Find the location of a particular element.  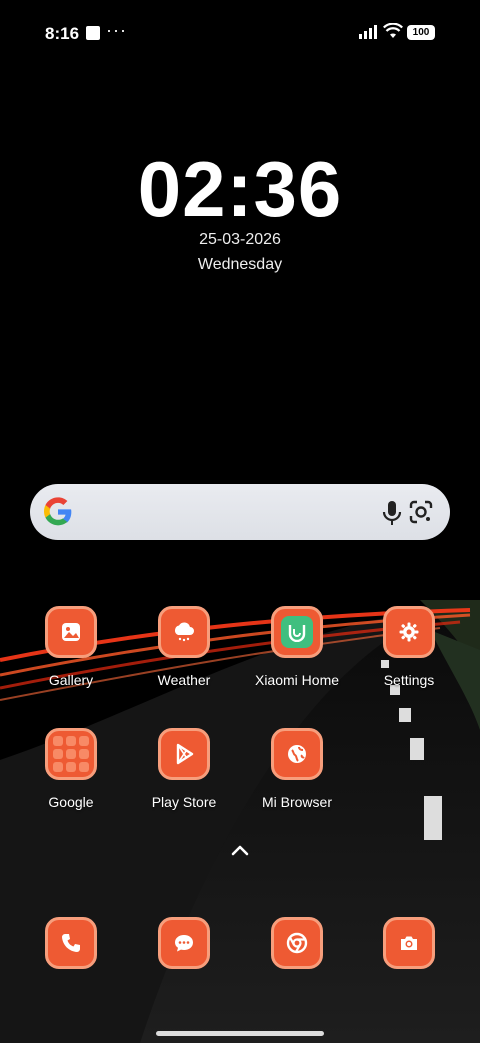

weather-icon is located at coordinates (184, 632).